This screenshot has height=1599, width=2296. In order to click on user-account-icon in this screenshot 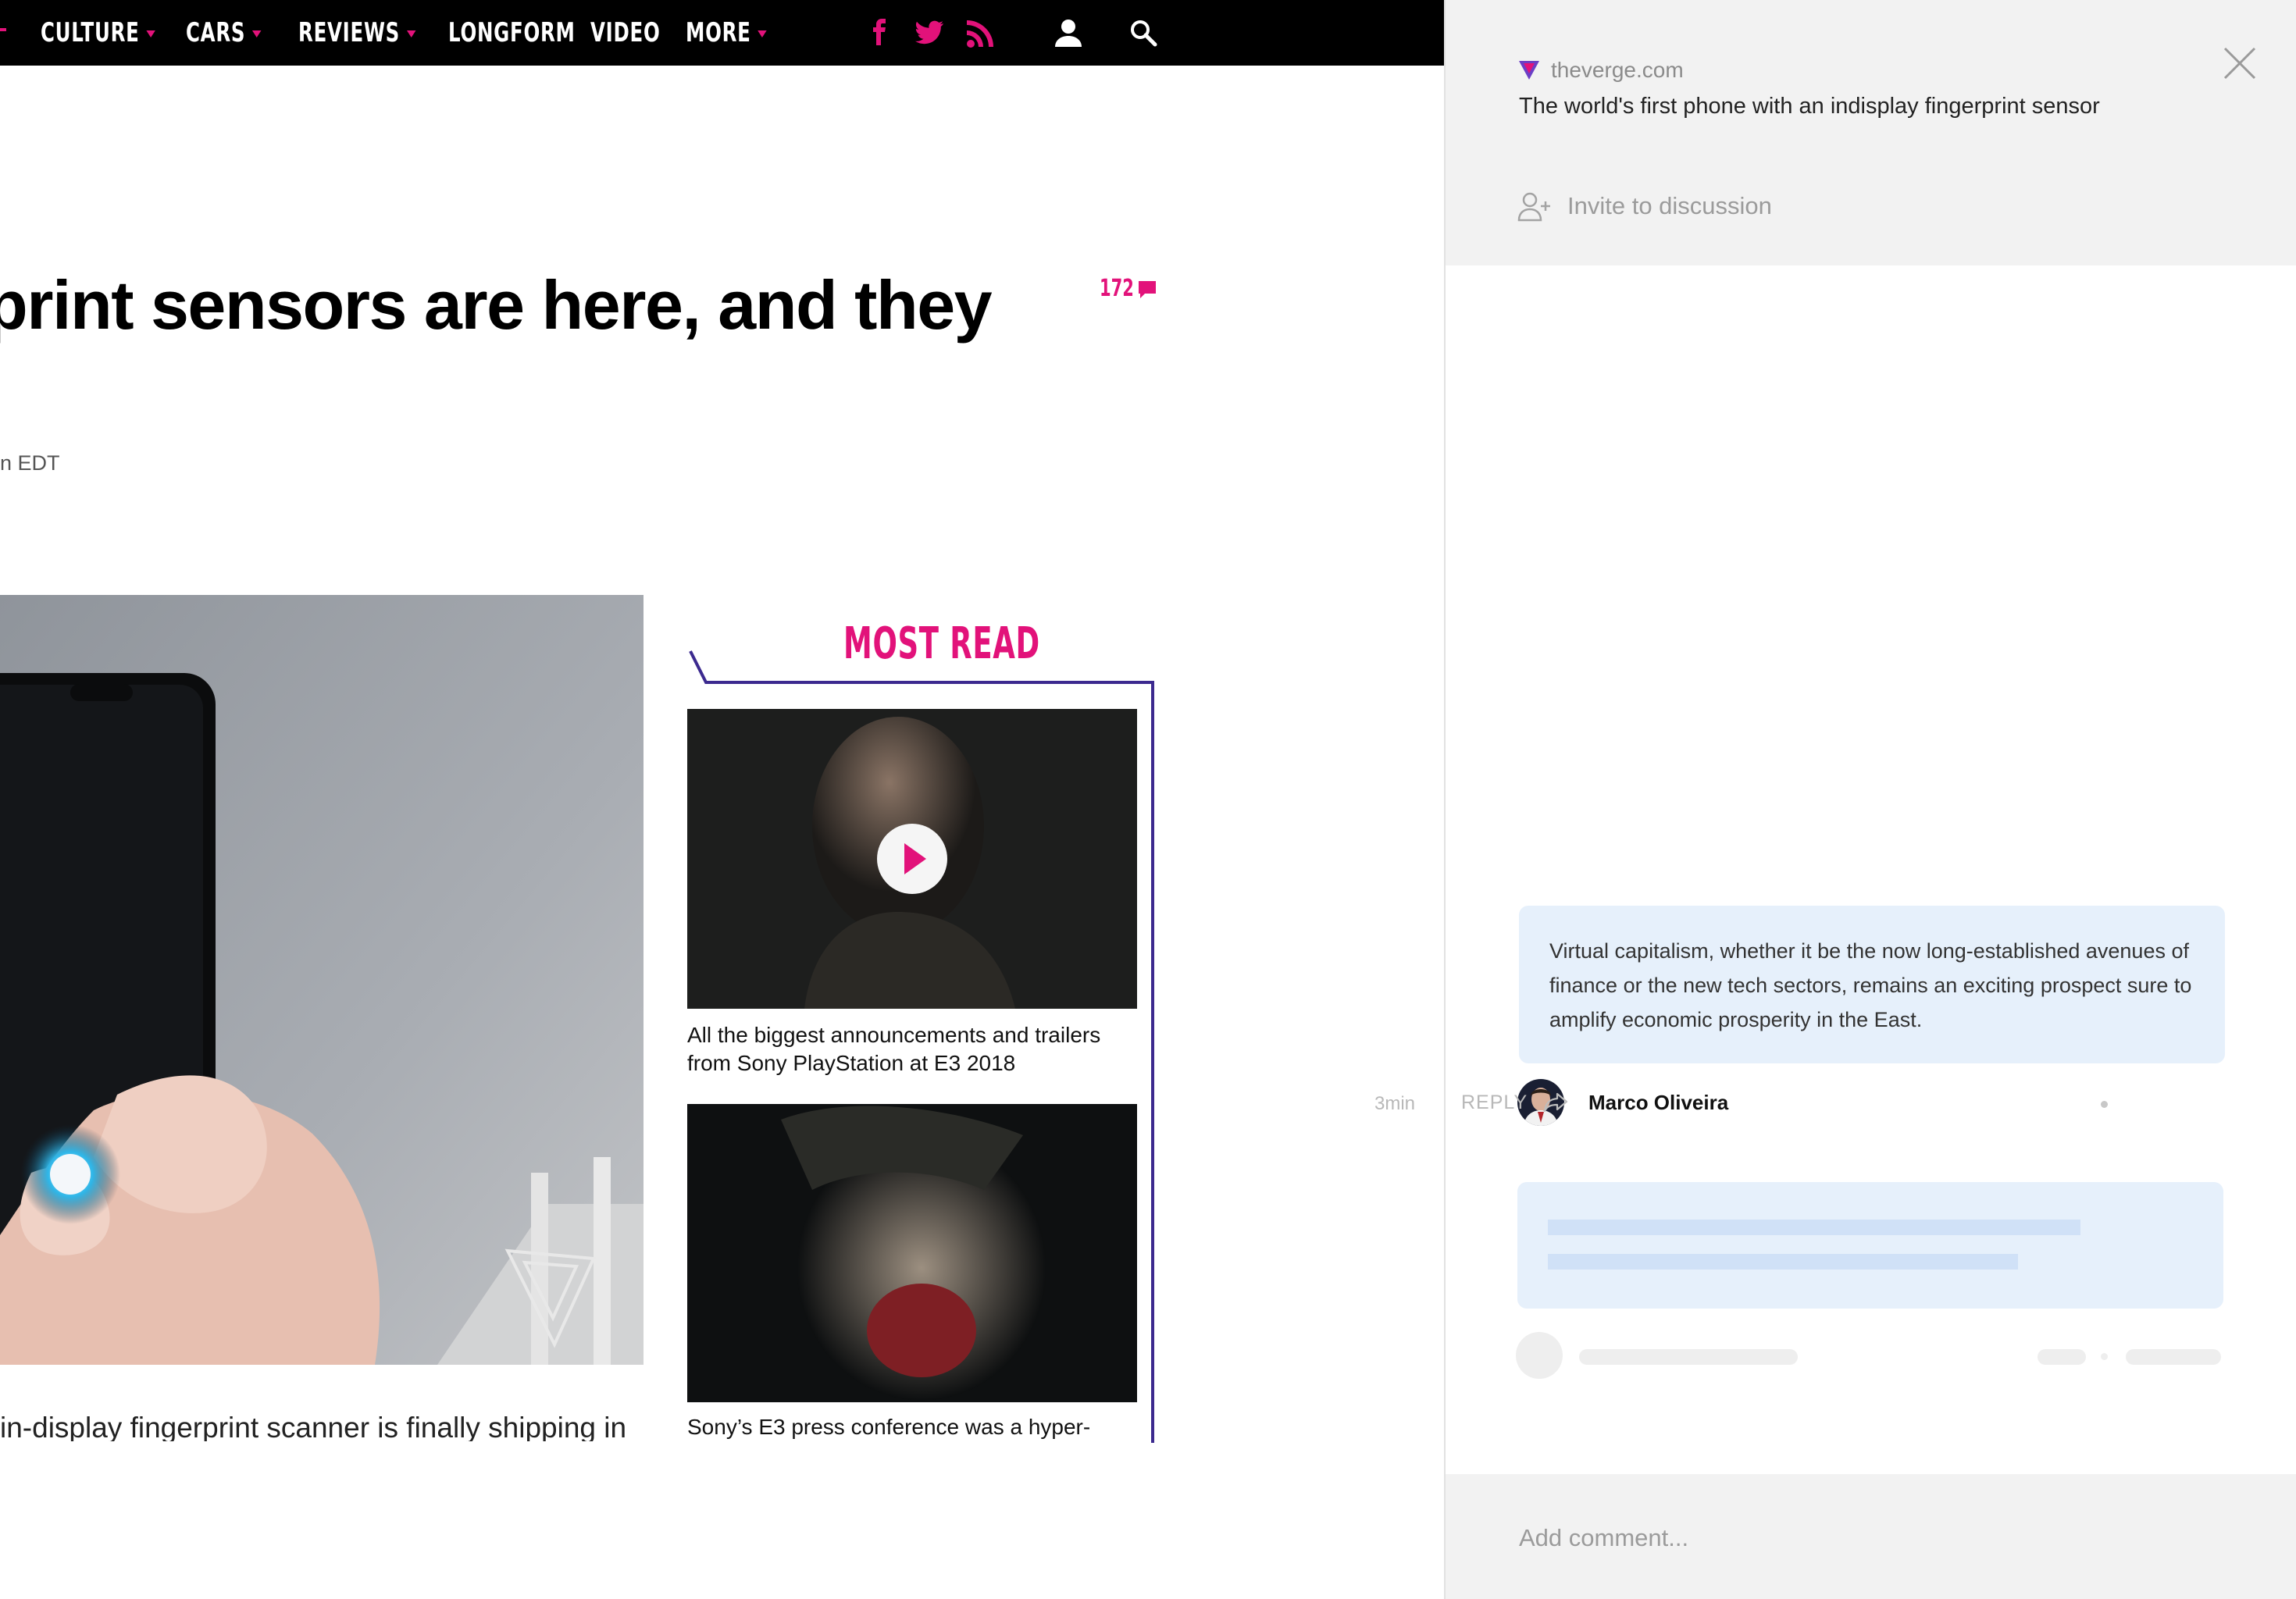, I will do `click(1068, 33)`.